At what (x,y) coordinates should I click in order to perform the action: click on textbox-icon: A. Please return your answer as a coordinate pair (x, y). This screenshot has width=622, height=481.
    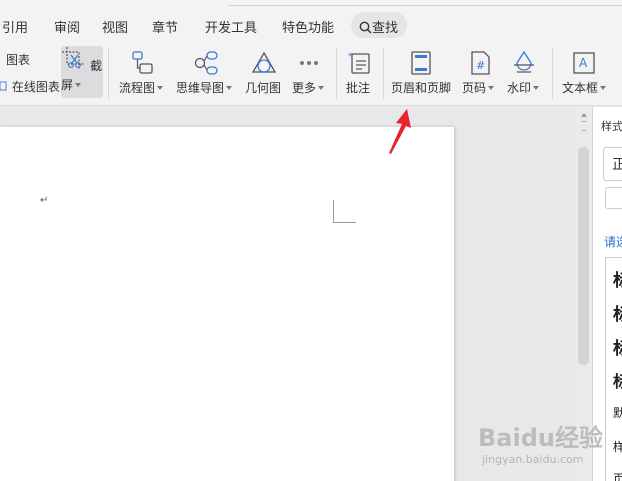
    Looking at the image, I should click on (584, 63).